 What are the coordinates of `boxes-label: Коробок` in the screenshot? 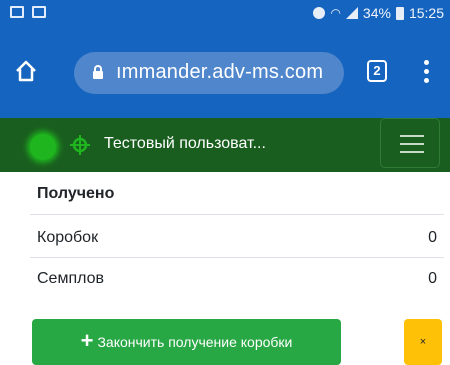 It's located at (68, 237).